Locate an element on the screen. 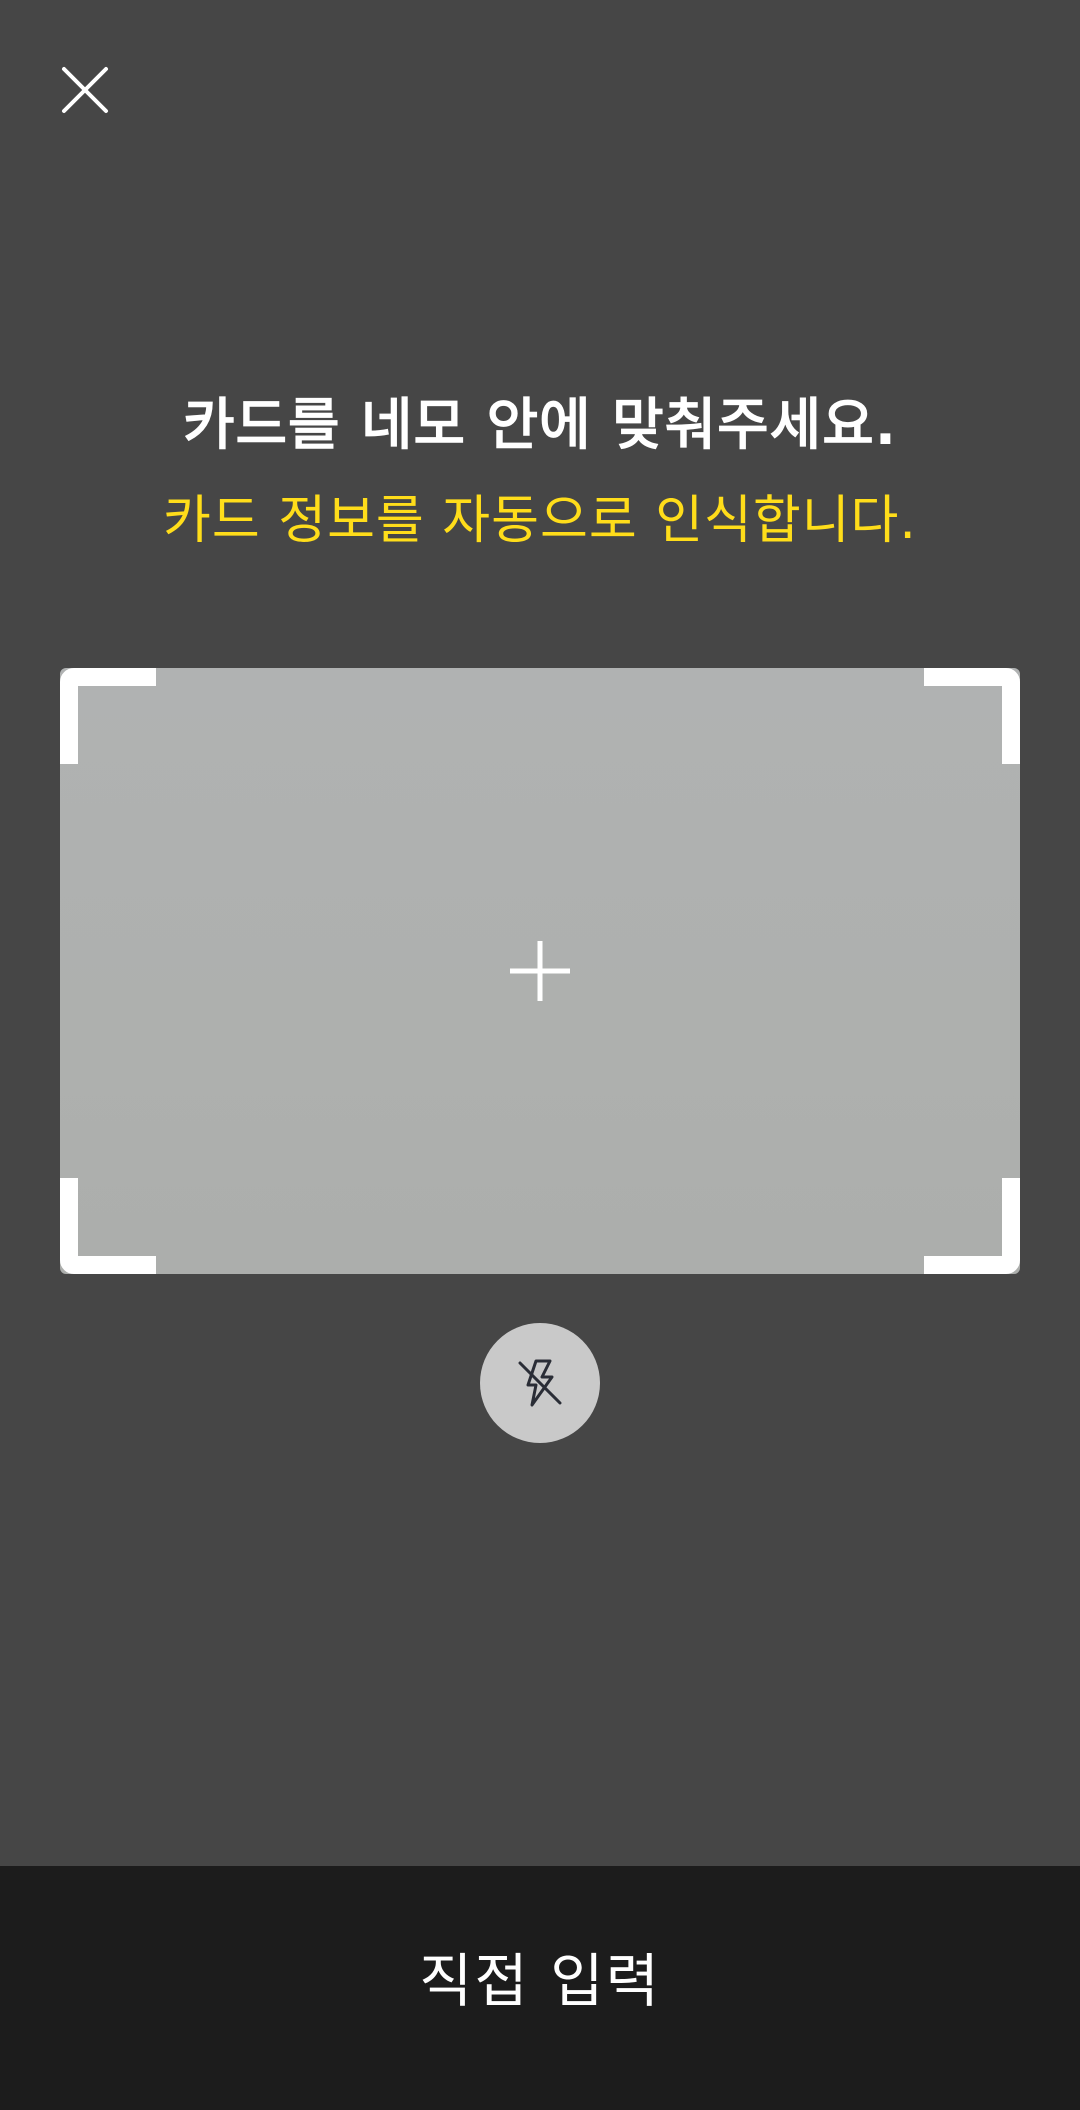 The image size is (1080, 2110). frame-corner-bottom-left is located at coordinates (108, 1226).